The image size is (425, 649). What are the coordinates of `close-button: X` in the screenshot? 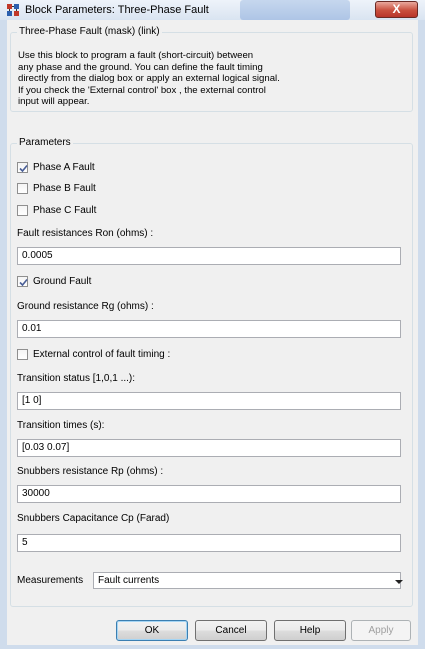 It's located at (396, 9).